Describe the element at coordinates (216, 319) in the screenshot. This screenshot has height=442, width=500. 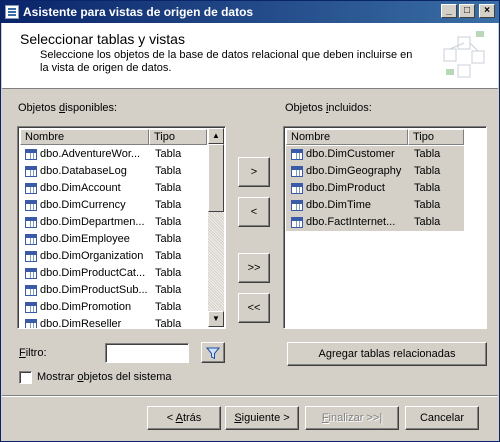
I see `scroll-down-button: ▼` at that location.